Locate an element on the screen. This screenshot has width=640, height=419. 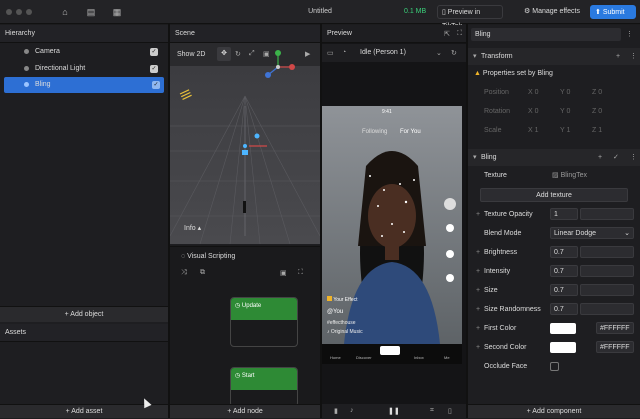
username: @You is located at coordinates (335, 312).